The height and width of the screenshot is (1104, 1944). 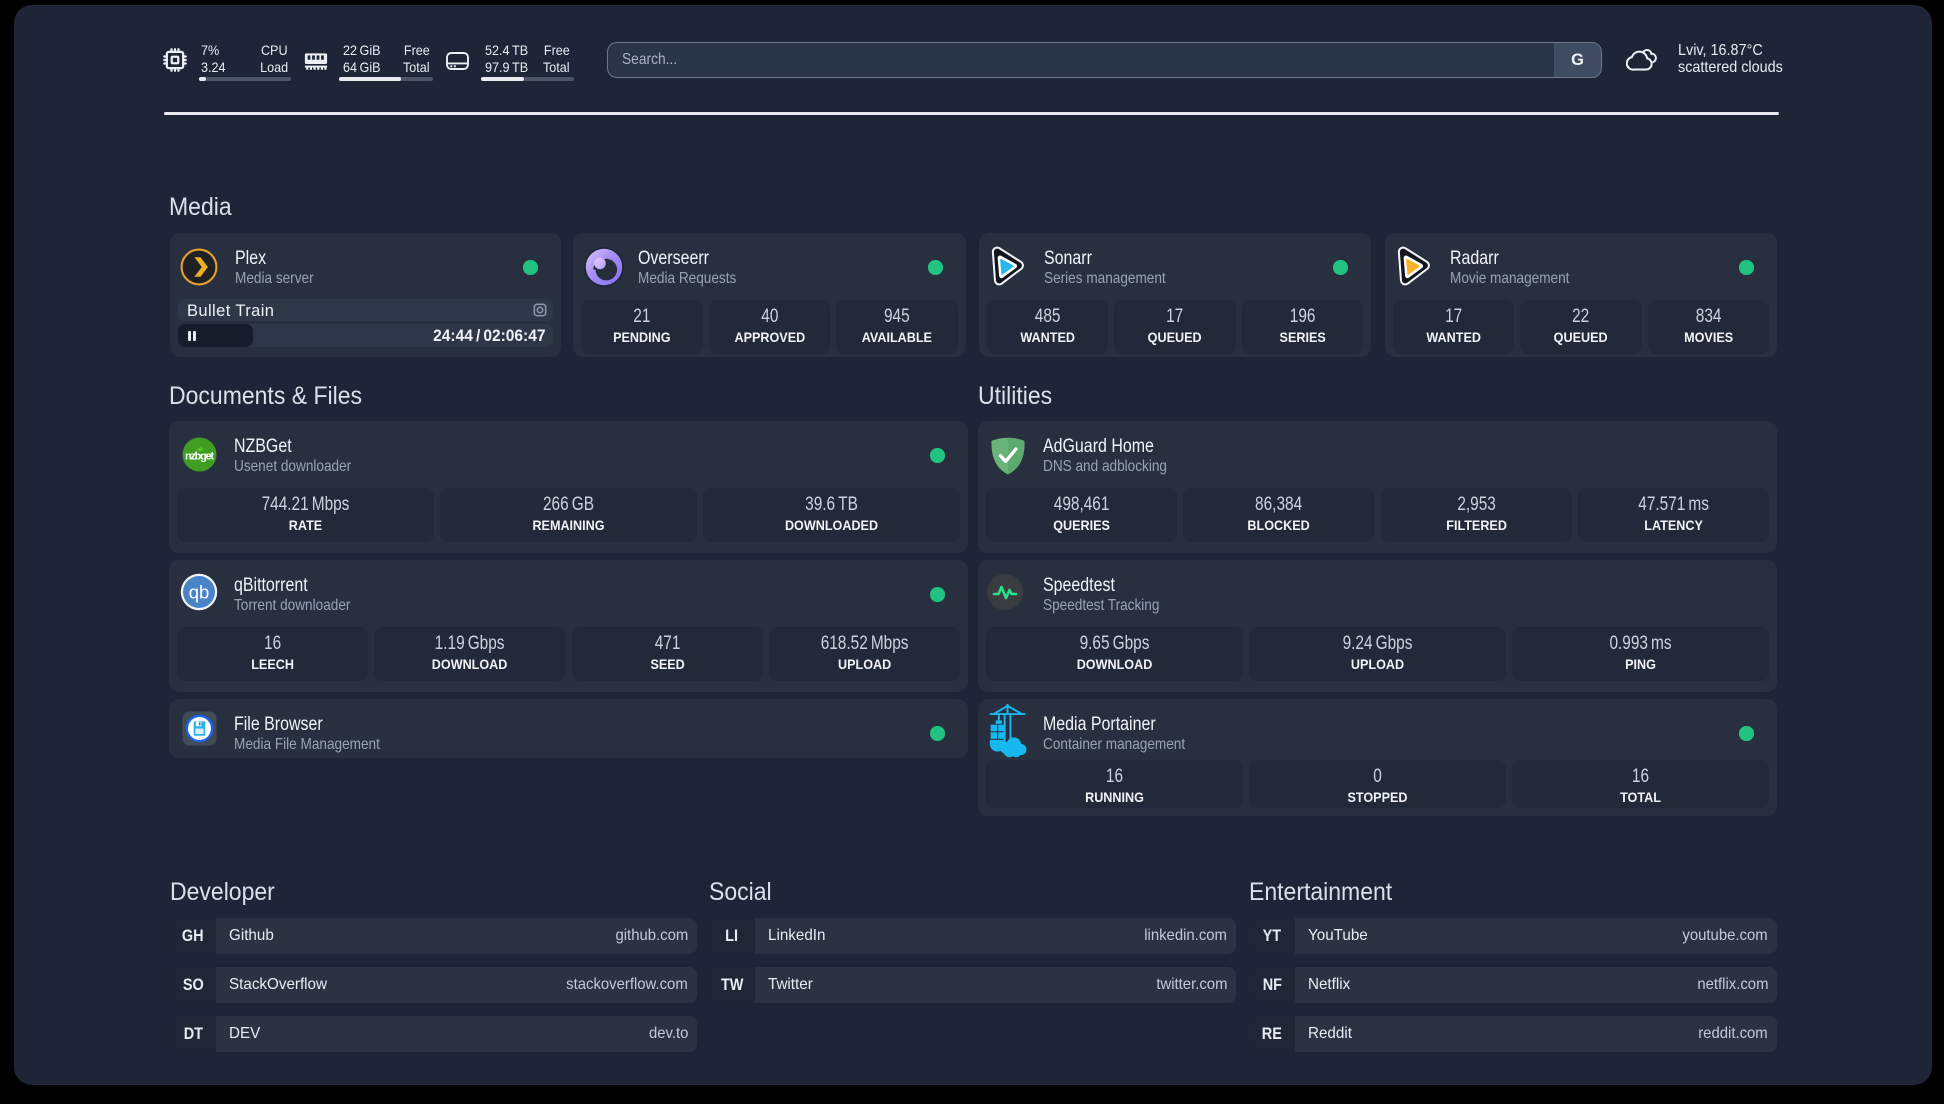 I want to click on svg-text: qb, so click(x=199, y=592).